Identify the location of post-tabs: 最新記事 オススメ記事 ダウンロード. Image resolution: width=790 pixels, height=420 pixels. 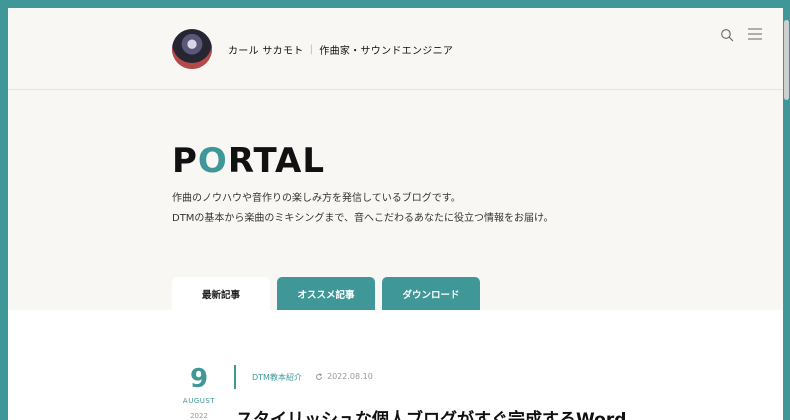
(326, 294).